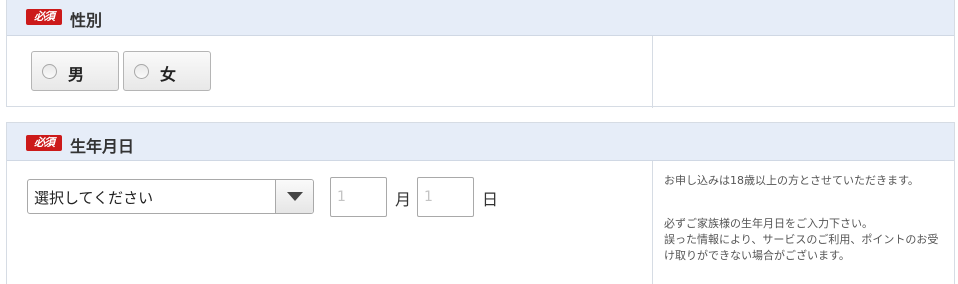  Describe the element at coordinates (445, 197) in the screenshot. I see `birth-day-input` at that location.